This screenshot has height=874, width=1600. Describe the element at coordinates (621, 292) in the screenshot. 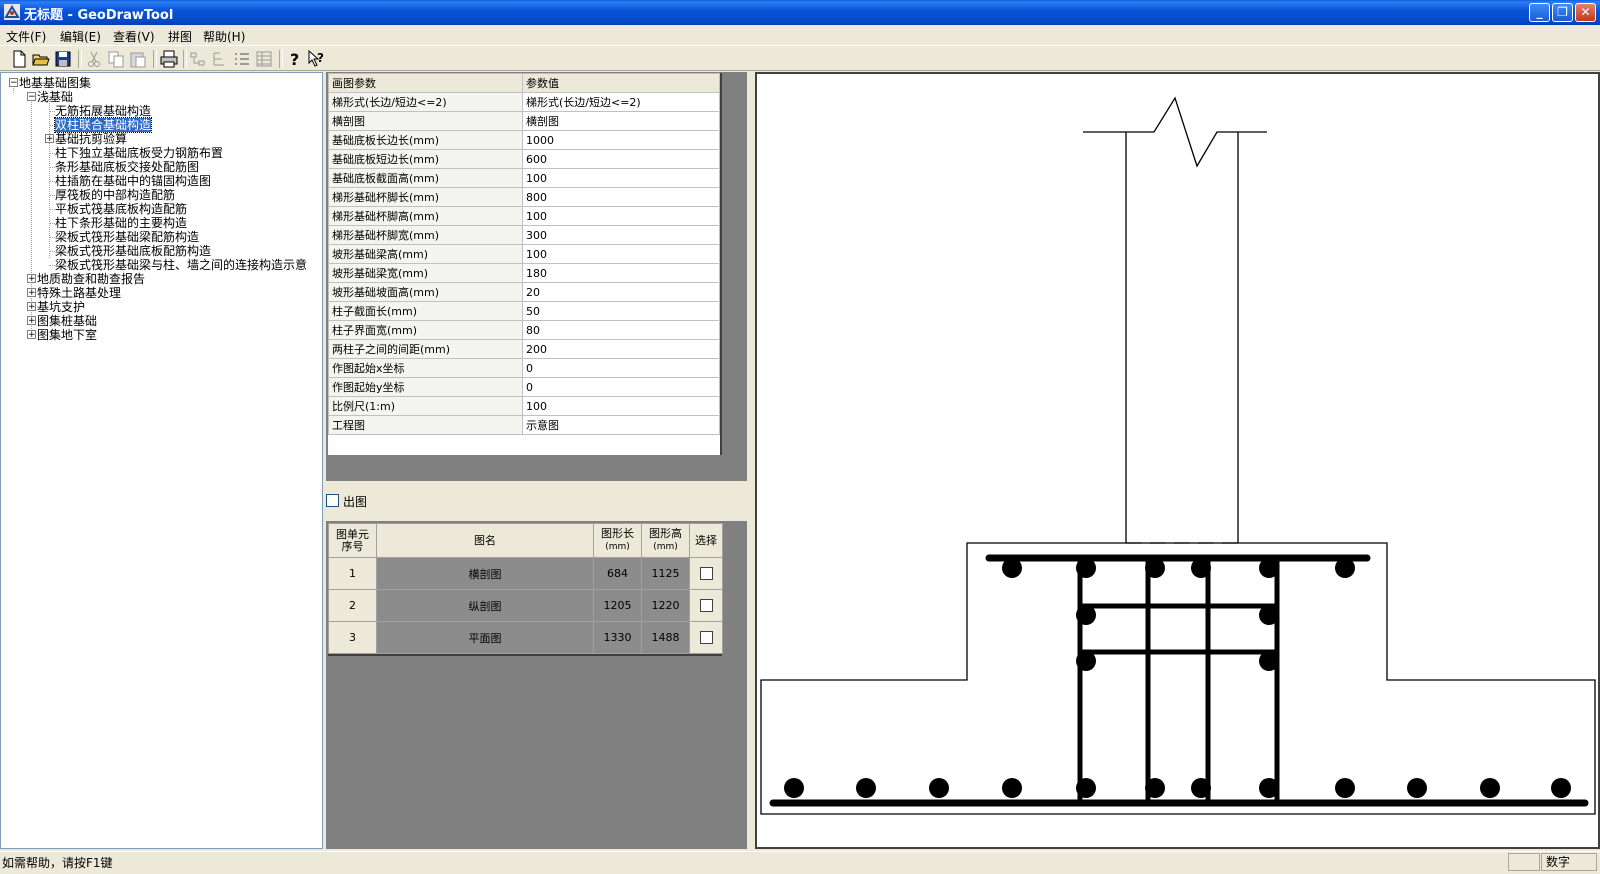

I see `param-value: 20` at that location.